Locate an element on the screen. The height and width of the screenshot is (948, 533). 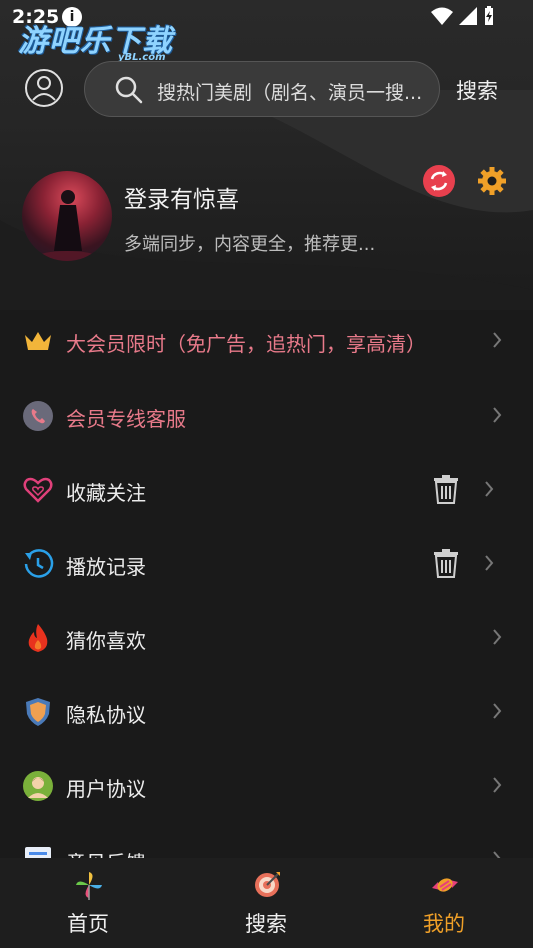
user-avatar-icon is located at coordinates (44, 88).